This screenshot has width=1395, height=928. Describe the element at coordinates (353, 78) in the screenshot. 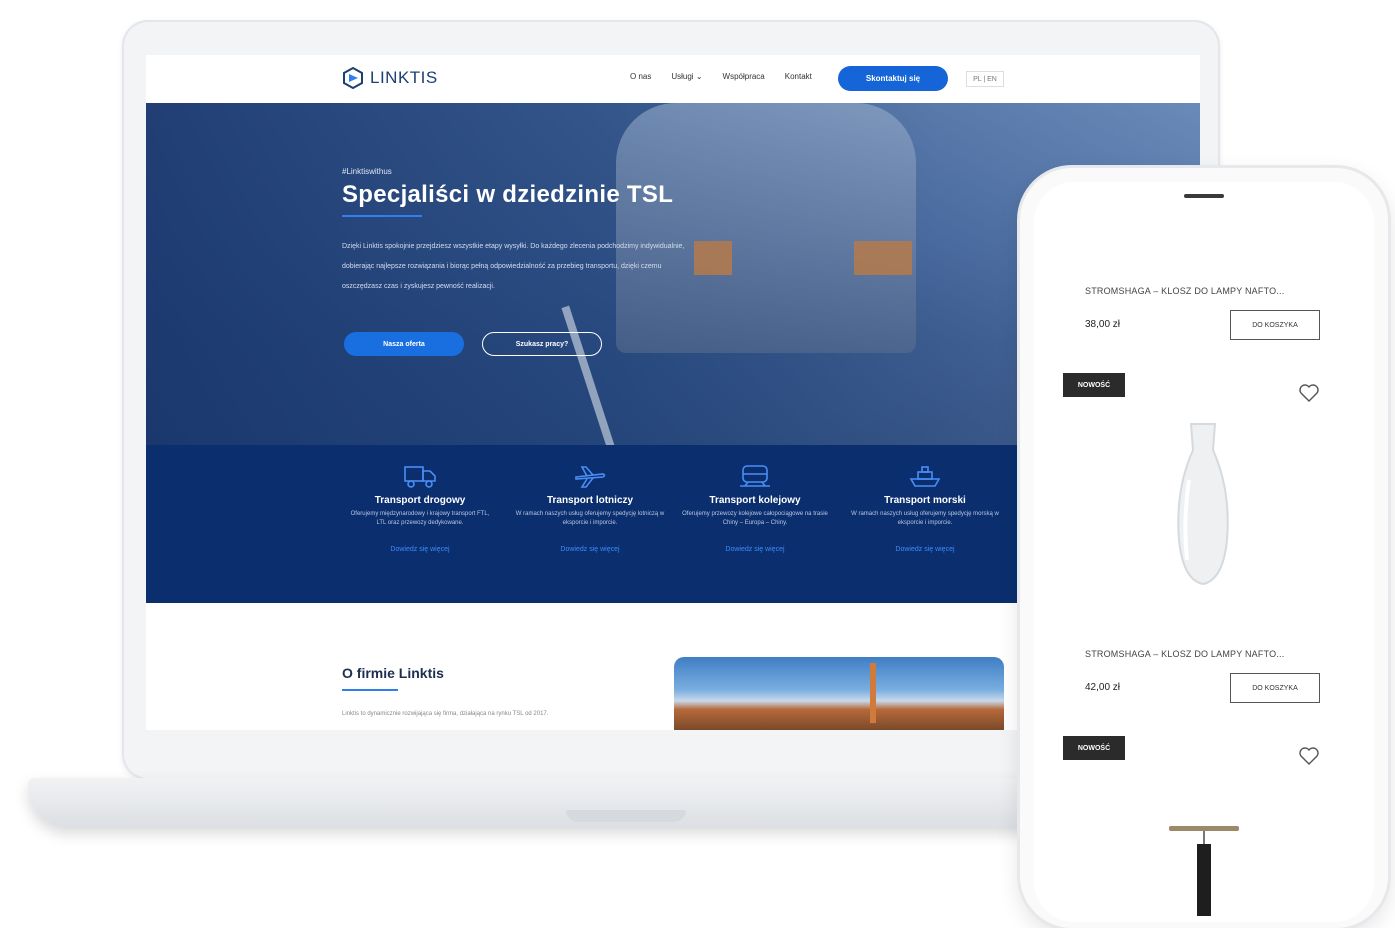

I see `logo-mark-icon` at that location.